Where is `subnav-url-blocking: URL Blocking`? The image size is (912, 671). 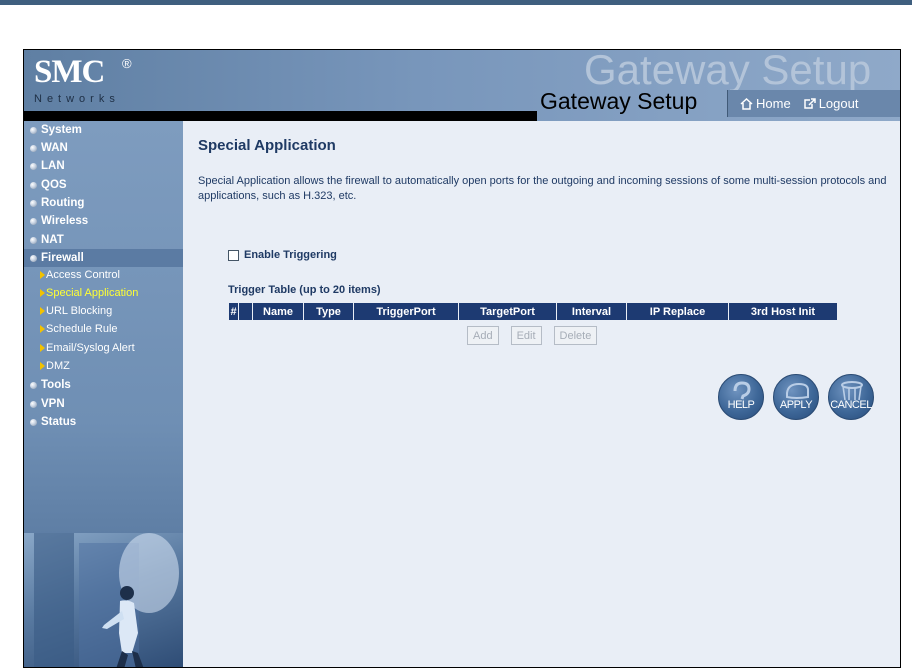
subnav-url-blocking: URL Blocking is located at coordinates (76, 311).